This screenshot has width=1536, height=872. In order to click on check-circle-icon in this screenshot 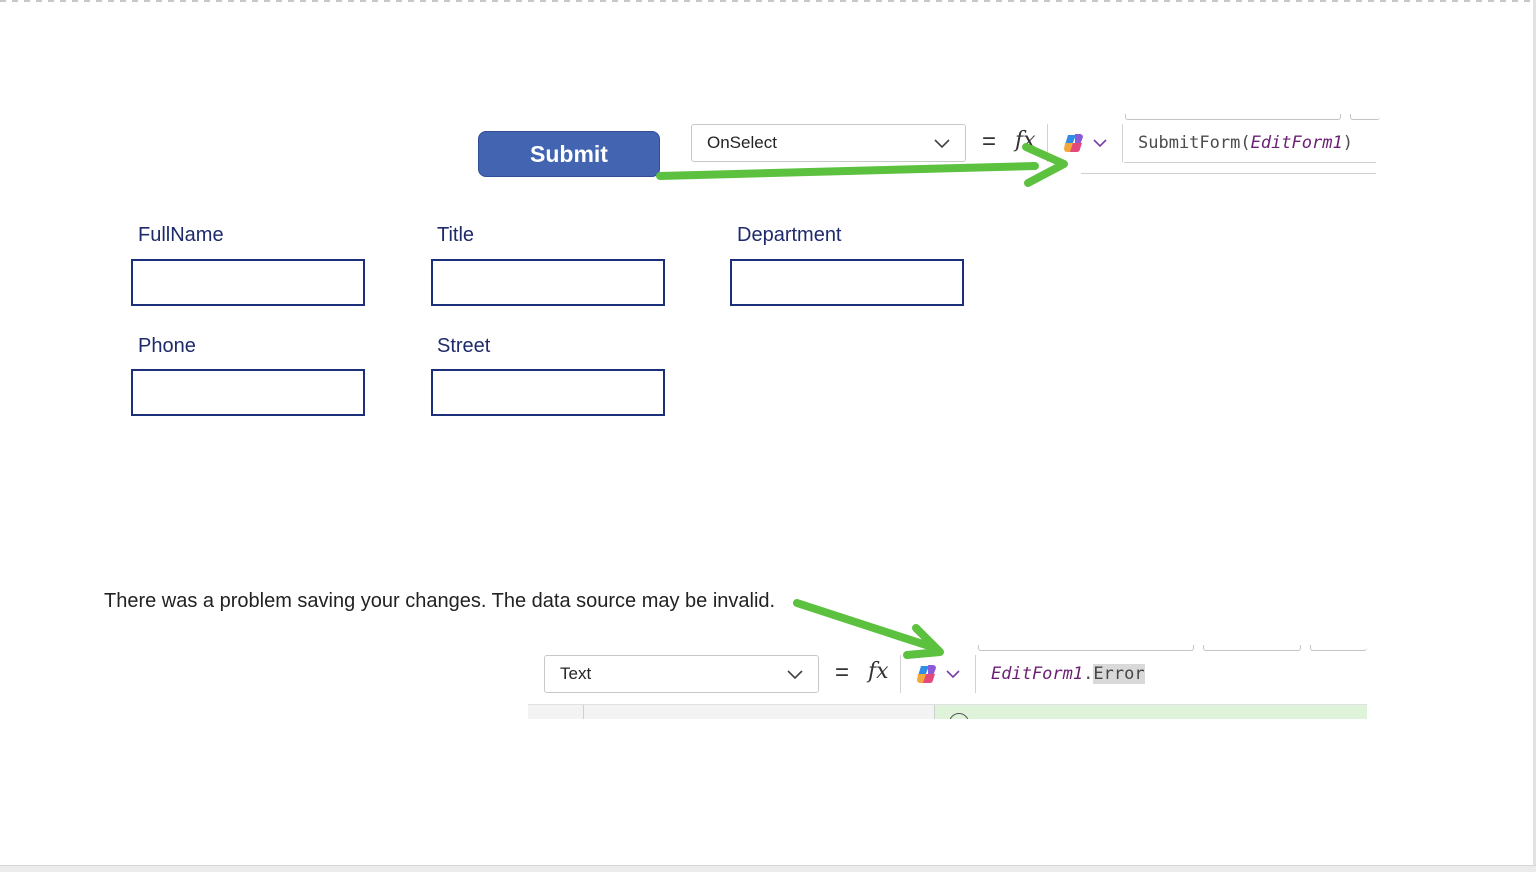, I will do `click(959, 716)`.